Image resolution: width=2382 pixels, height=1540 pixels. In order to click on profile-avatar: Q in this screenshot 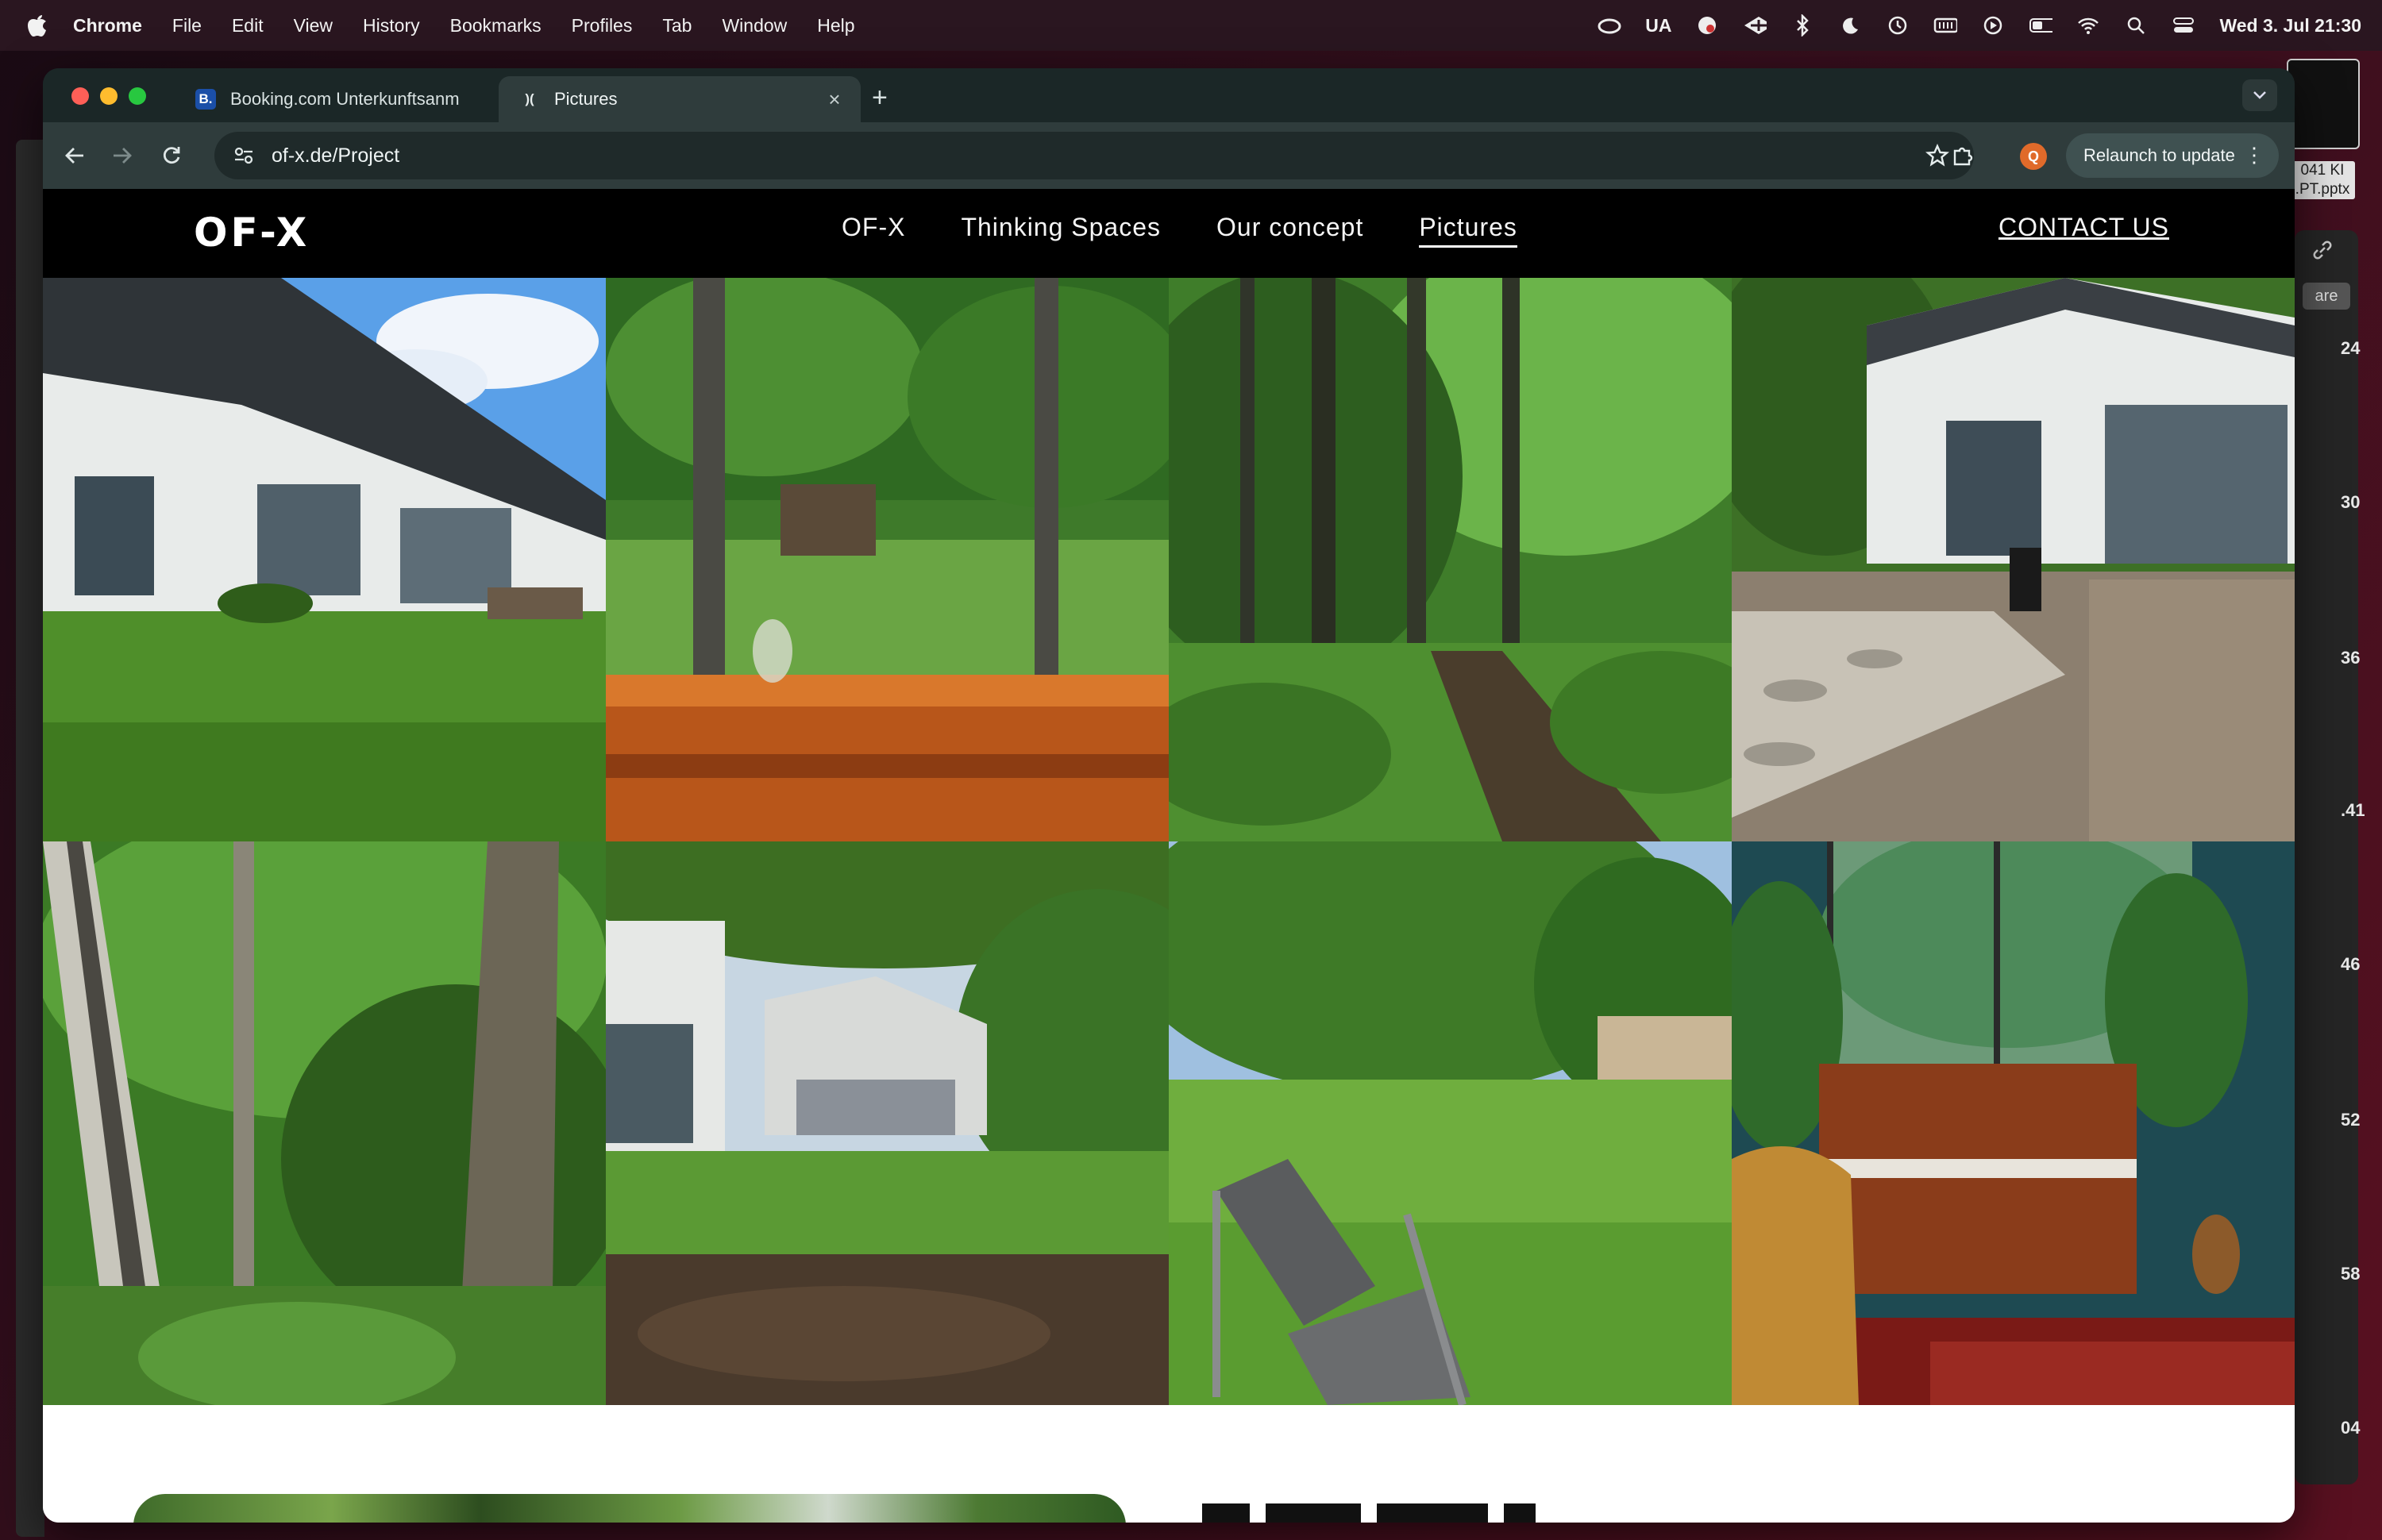, I will do `click(2033, 156)`.